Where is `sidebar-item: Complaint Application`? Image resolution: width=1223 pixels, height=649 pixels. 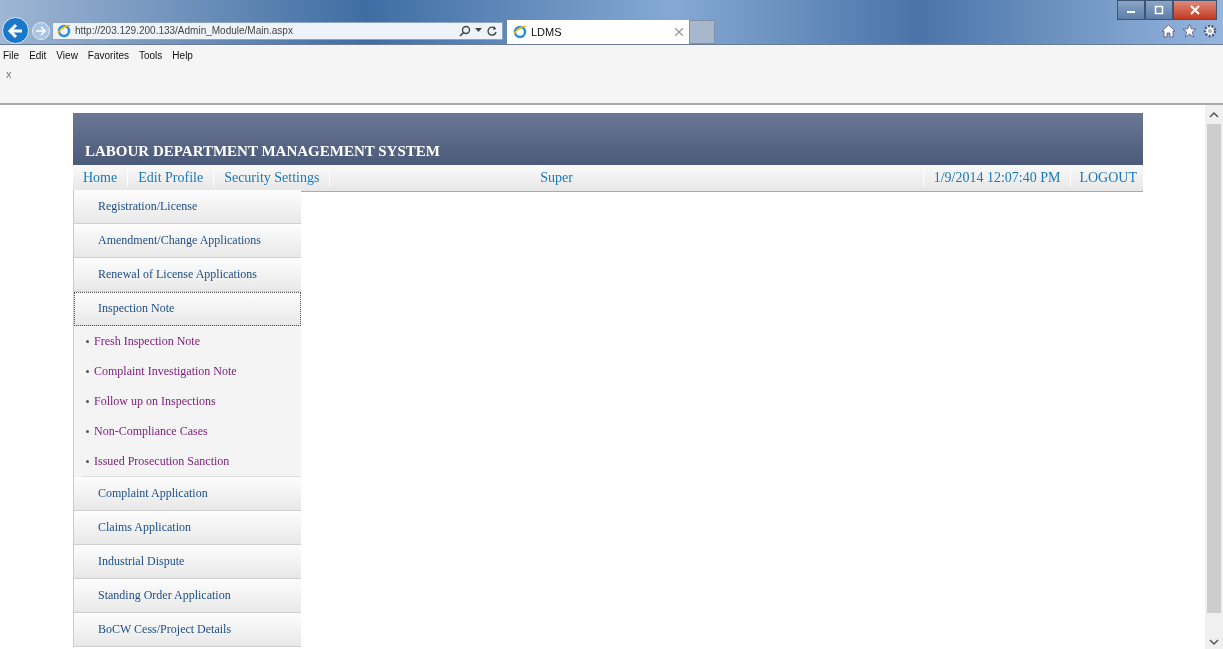 sidebar-item: Complaint Application is located at coordinates (187, 494).